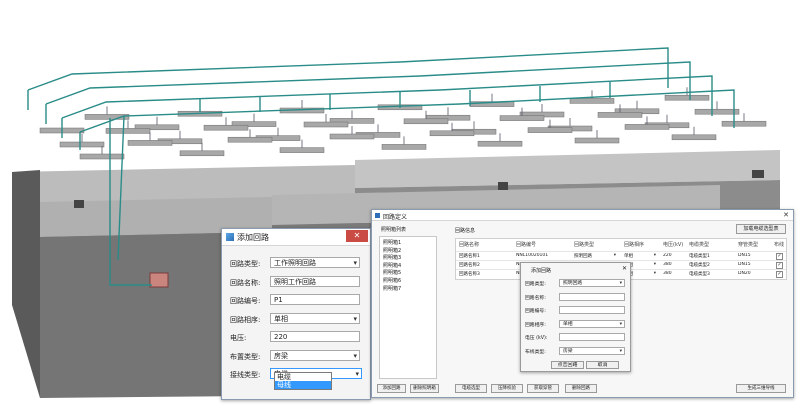 This screenshot has height=410, width=800. What do you see at coordinates (394, 230) in the screenshot?
I see `lightbox-list-header: 照明箱列表` at bounding box center [394, 230].